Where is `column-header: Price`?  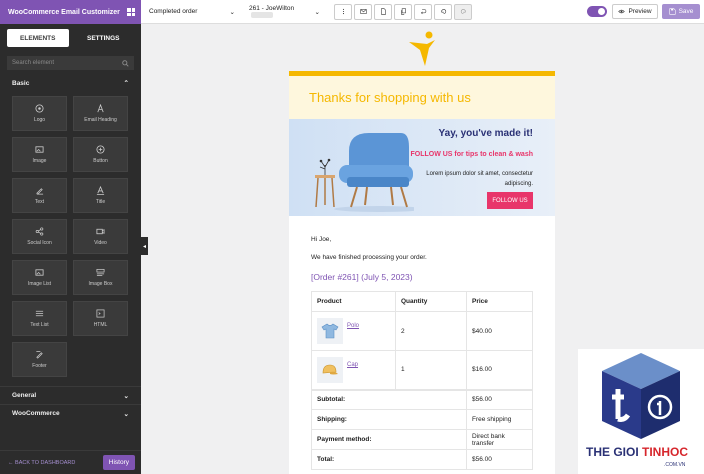
column-header: Price is located at coordinates (499, 301).